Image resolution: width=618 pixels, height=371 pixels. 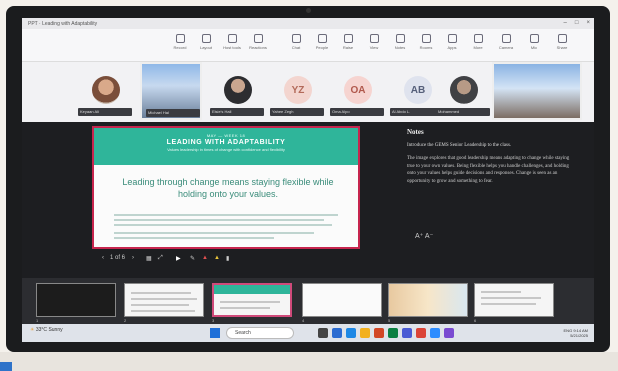 What do you see at coordinates (463, 93) in the screenshot?
I see `participant-tile: Mohammed` at bounding box center [463, 93].